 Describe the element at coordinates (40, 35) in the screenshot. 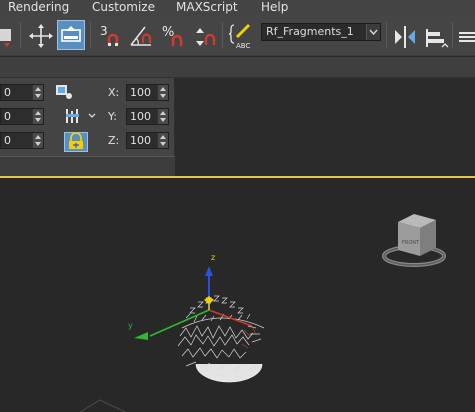

I see `move-icon` at that location.